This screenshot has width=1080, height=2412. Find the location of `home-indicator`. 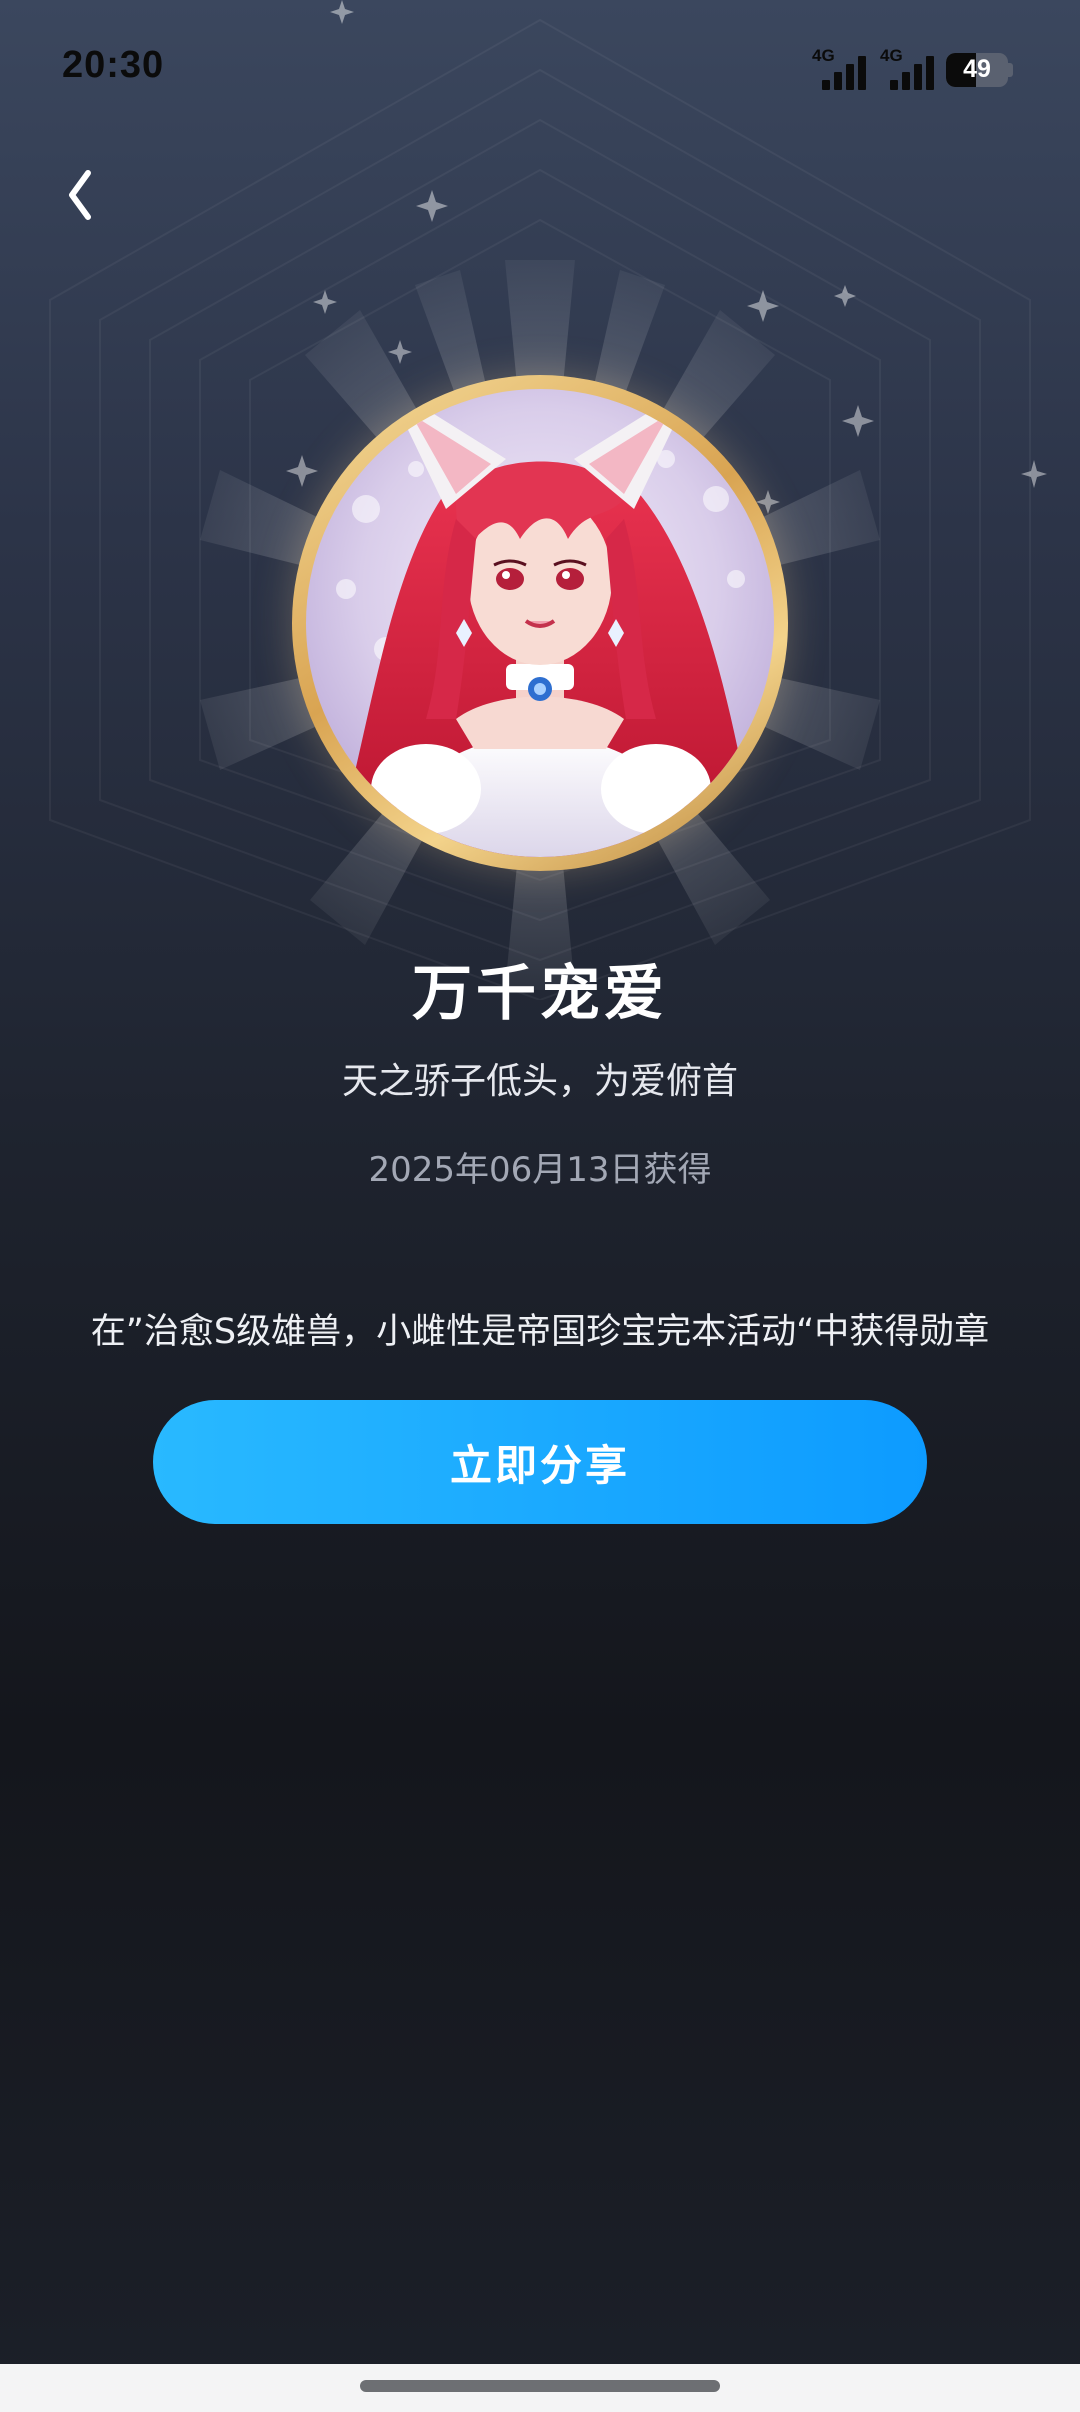

home-indicator is located at coordinates (540, 2386).